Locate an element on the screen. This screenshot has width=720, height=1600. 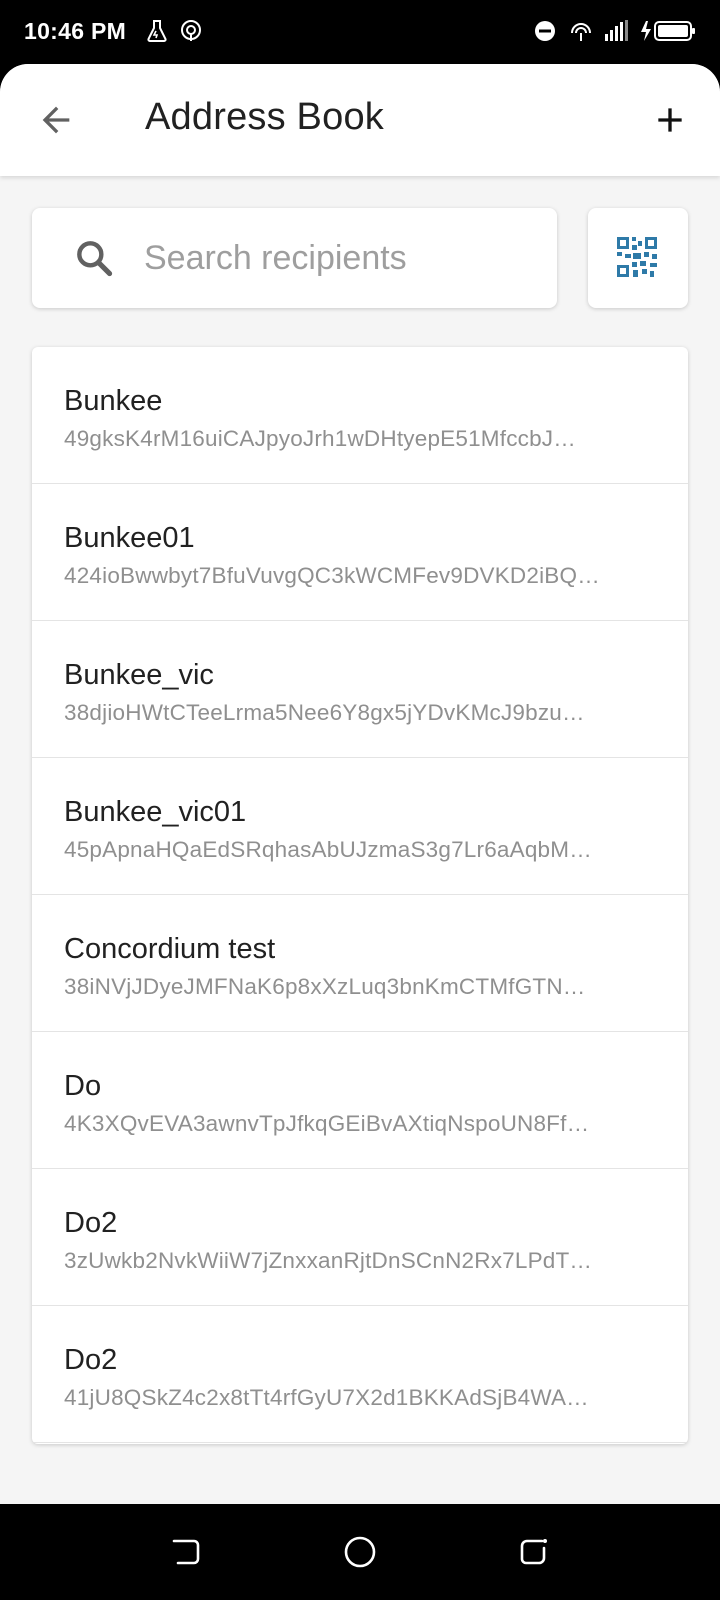
flask-icon is located at coordinates (157, 31).